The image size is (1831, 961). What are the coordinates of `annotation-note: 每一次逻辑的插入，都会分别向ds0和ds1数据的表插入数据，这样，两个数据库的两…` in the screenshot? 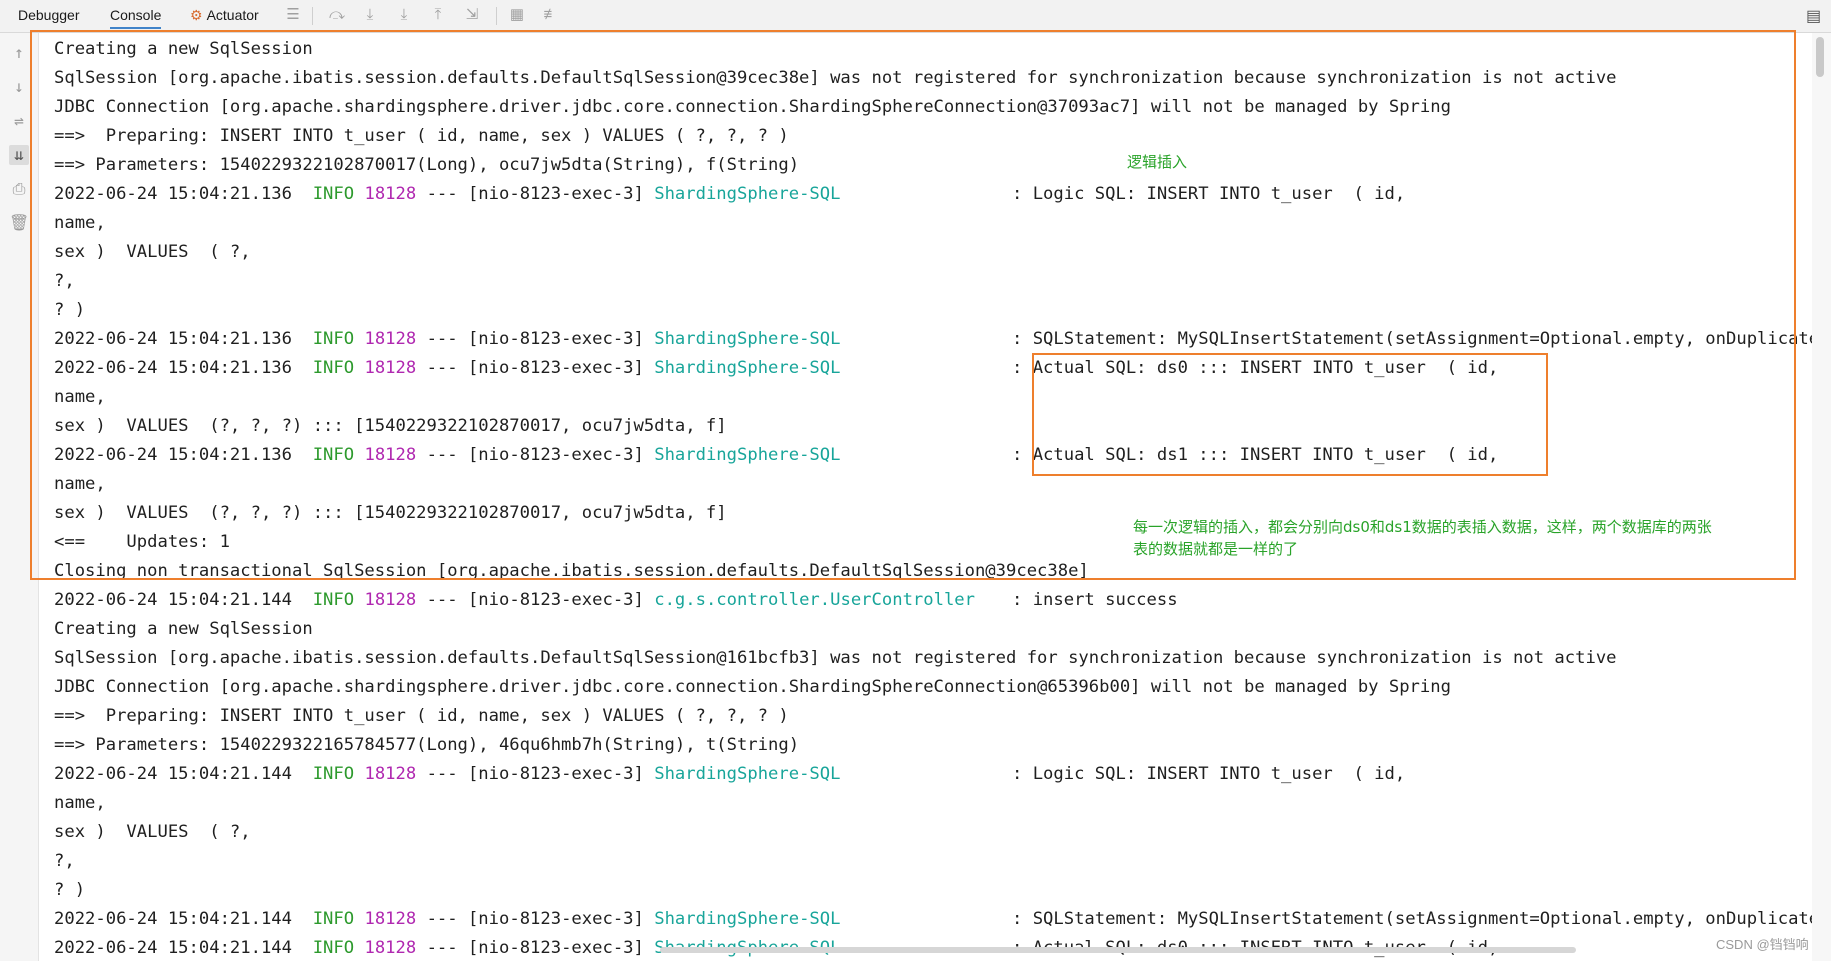 It's located at (1453, 538).